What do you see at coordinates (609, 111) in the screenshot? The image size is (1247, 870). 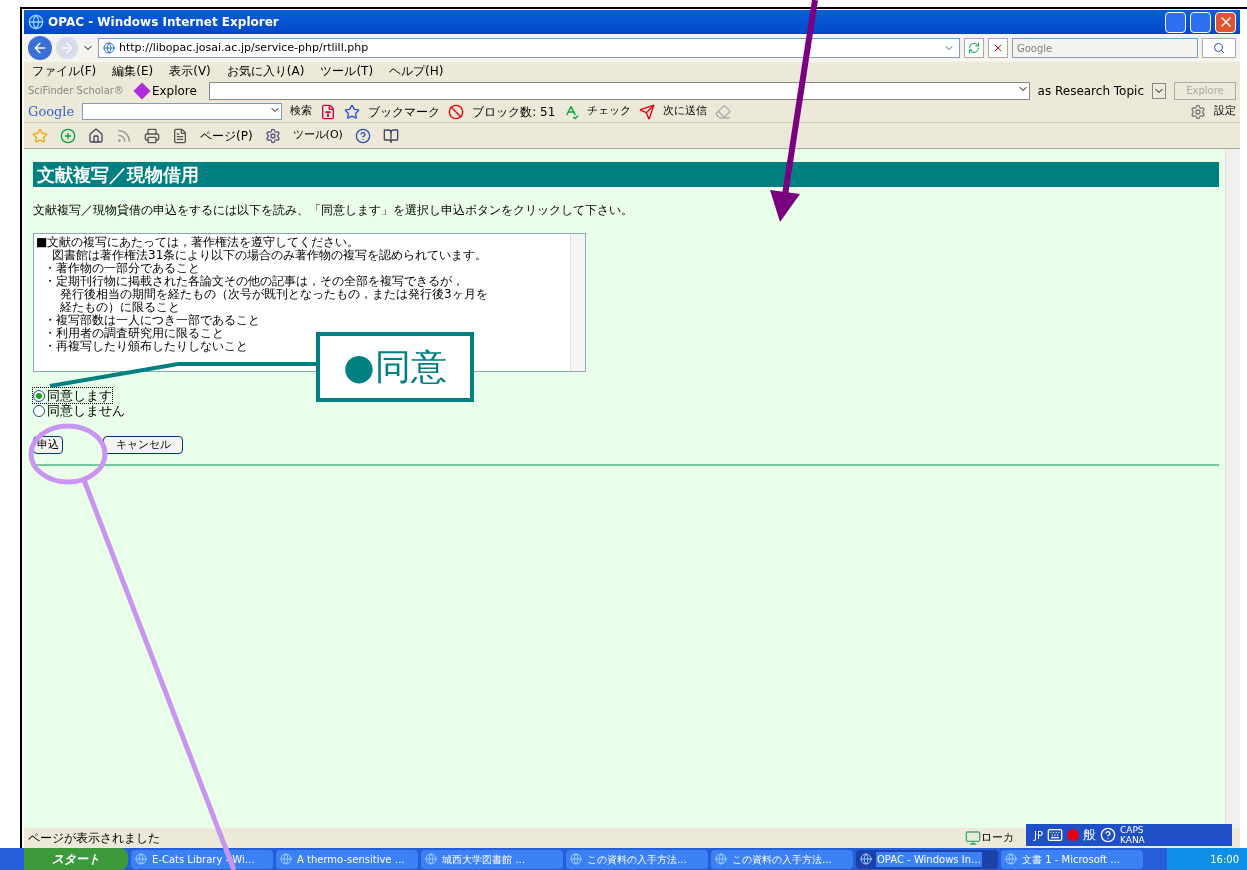 I see `toolbar-button-label: チェック` at bounding box center [609, 111].